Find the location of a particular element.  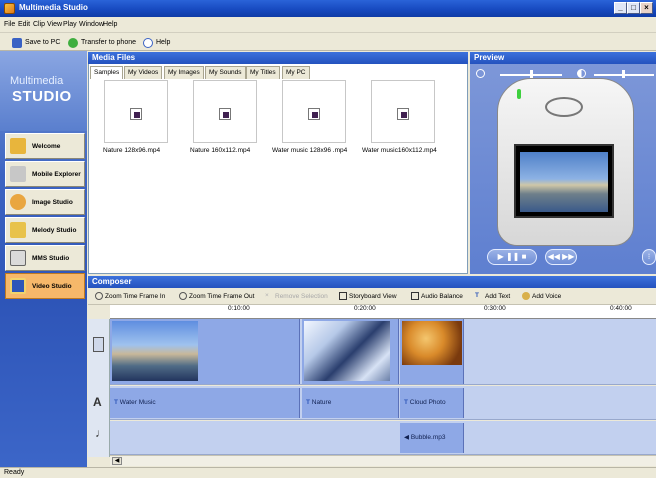

nav-video-studio: Video Studio is located at coordinates (45, 286).